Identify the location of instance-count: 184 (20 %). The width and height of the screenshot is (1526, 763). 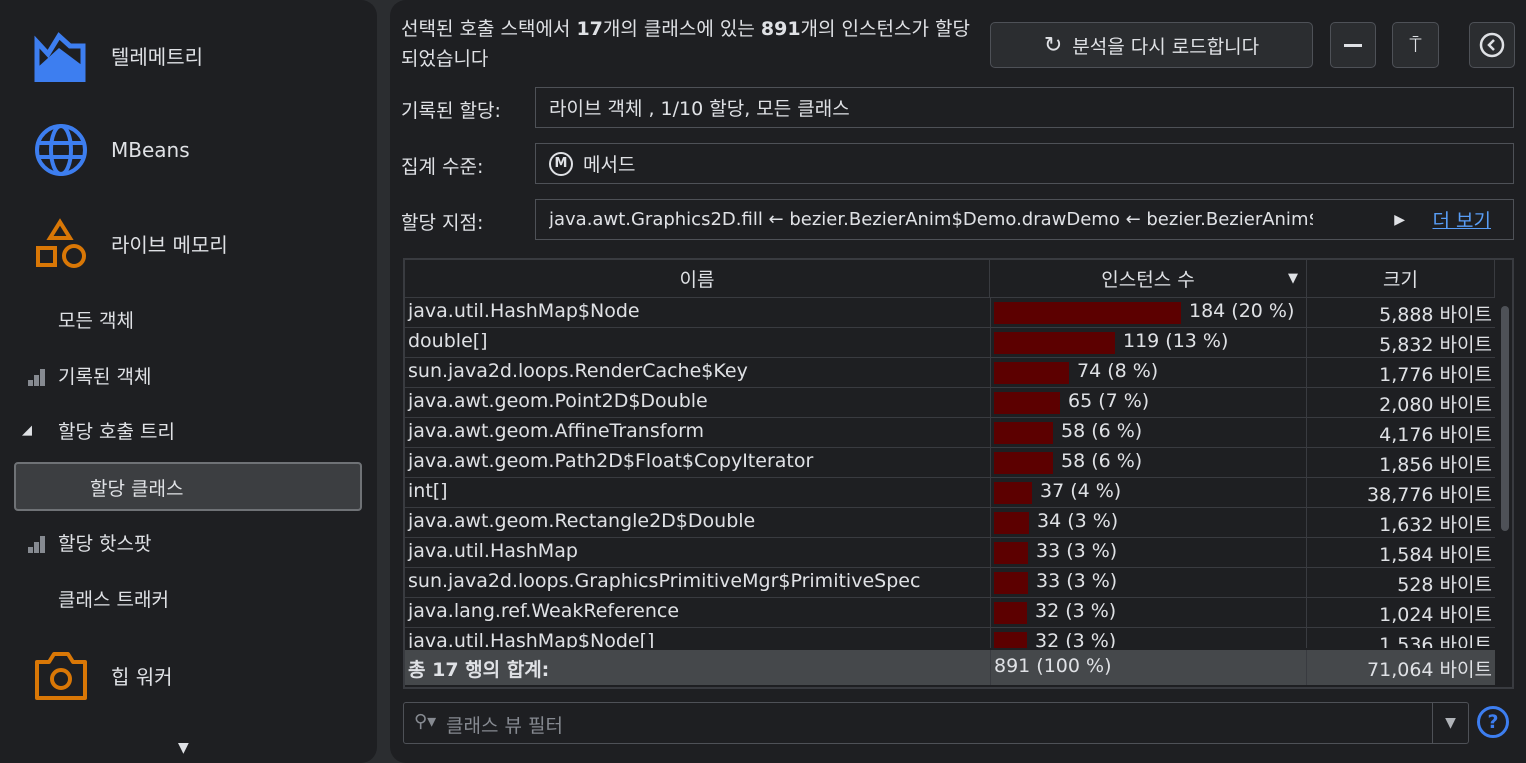
(1242, 311).